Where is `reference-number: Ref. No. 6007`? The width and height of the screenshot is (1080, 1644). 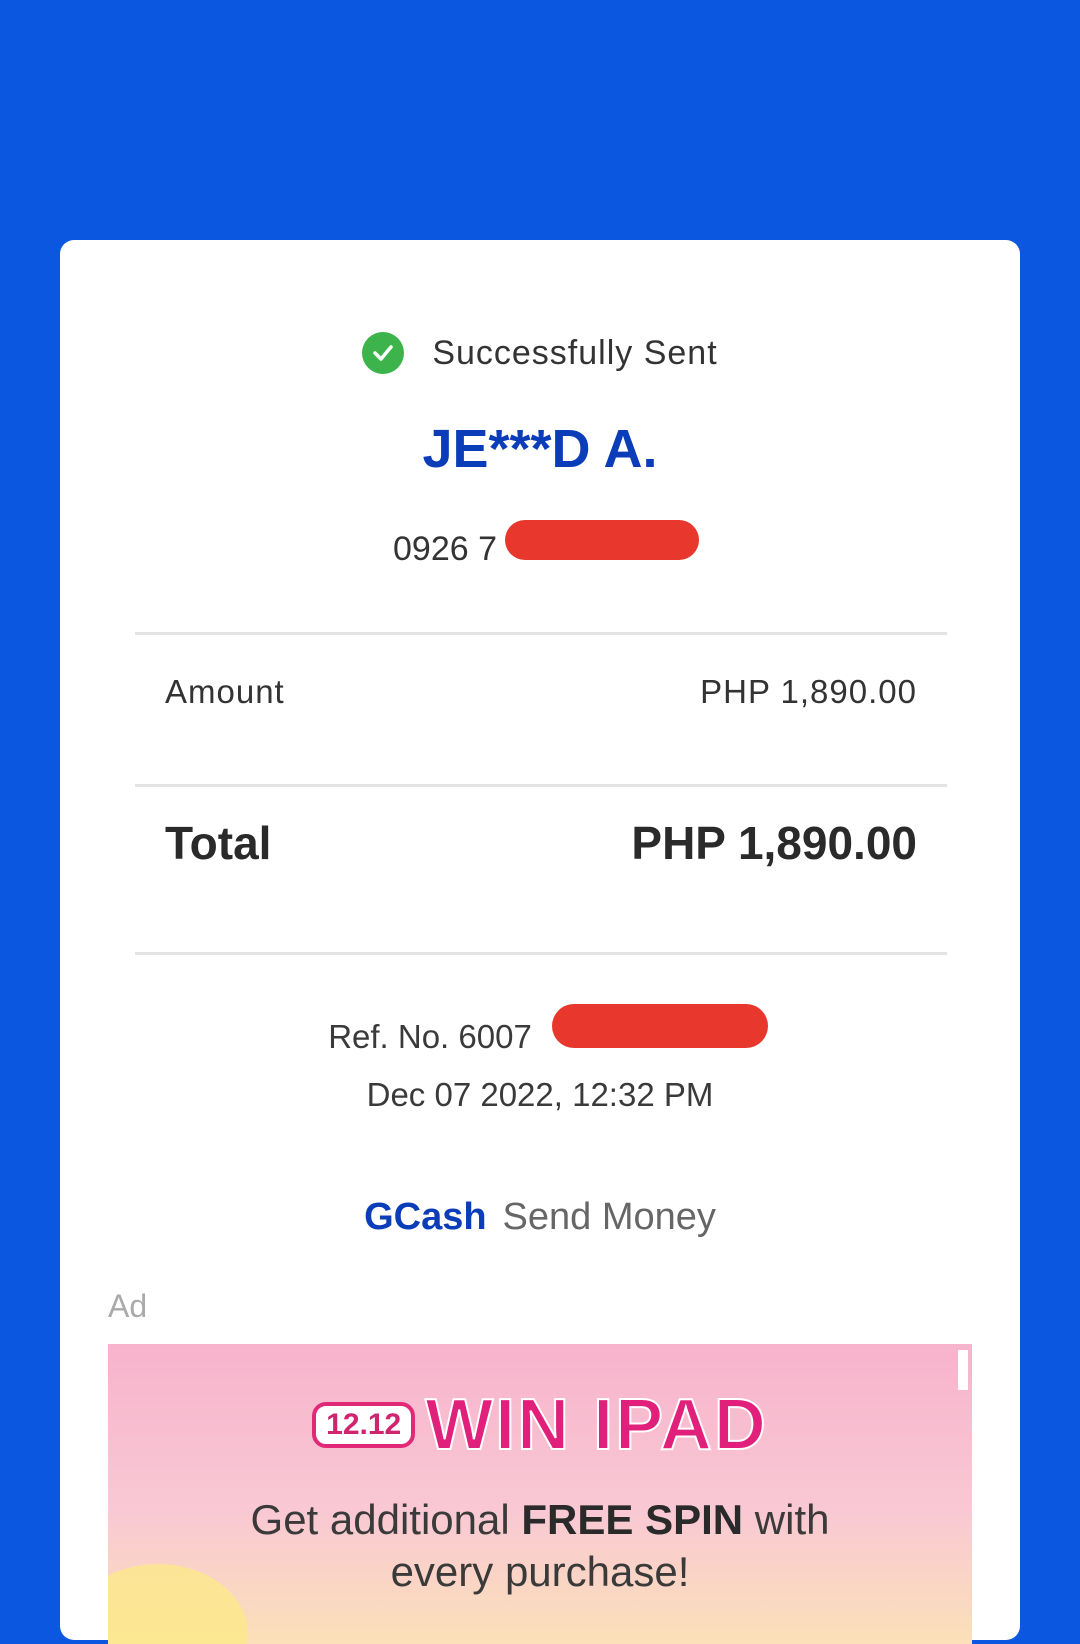
reference-number: Ref. No. 6007 is located at coordinates (540, 1030).